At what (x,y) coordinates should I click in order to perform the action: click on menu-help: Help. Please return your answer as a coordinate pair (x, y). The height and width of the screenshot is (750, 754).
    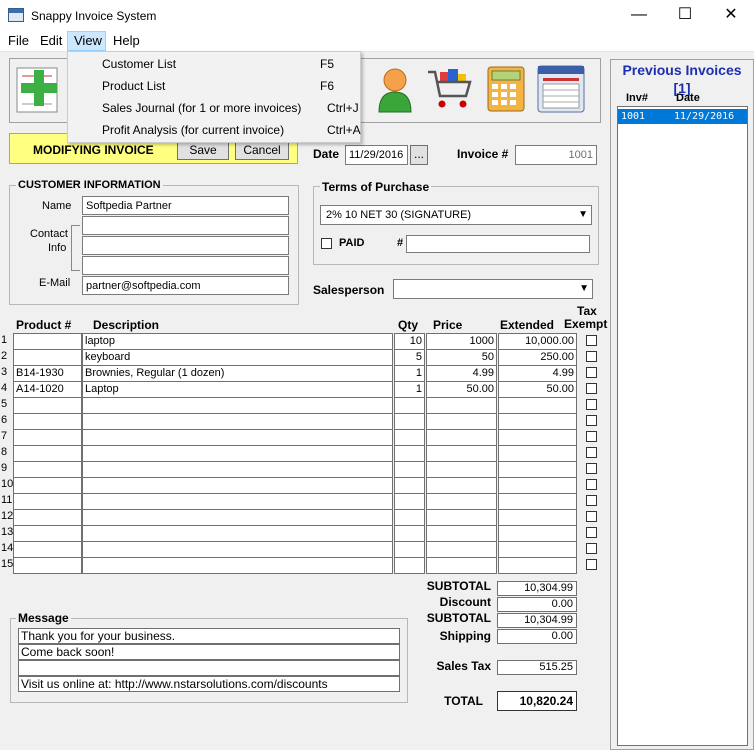
    Looking at the image, I should click on (126, 41).